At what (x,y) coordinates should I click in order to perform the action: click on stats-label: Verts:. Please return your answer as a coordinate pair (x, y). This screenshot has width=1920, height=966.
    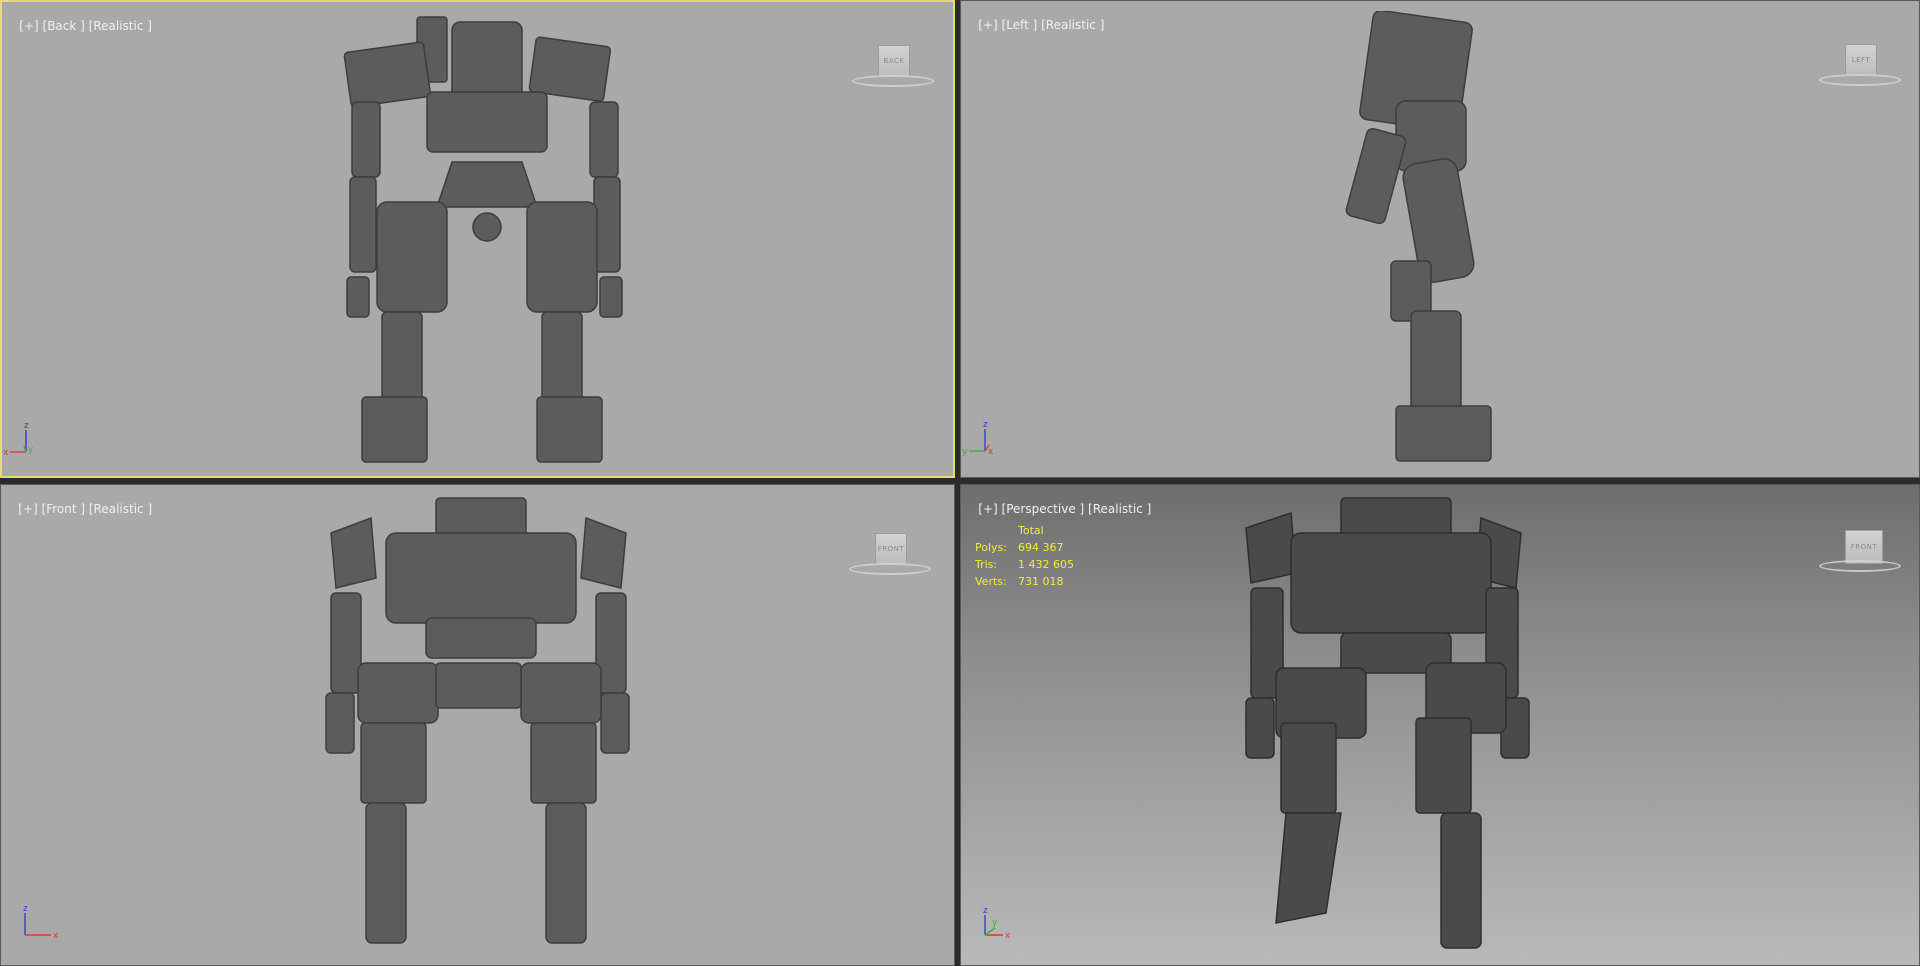
    Looking at the image, I should click on (991, 581).